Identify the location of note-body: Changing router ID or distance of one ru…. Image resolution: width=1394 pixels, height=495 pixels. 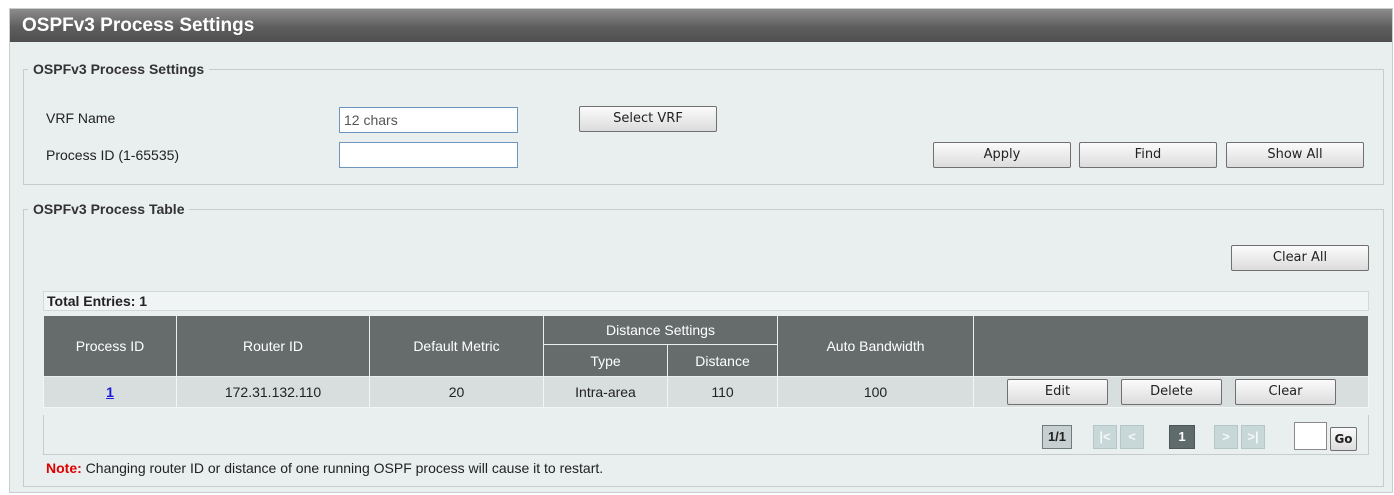
(342, 468).